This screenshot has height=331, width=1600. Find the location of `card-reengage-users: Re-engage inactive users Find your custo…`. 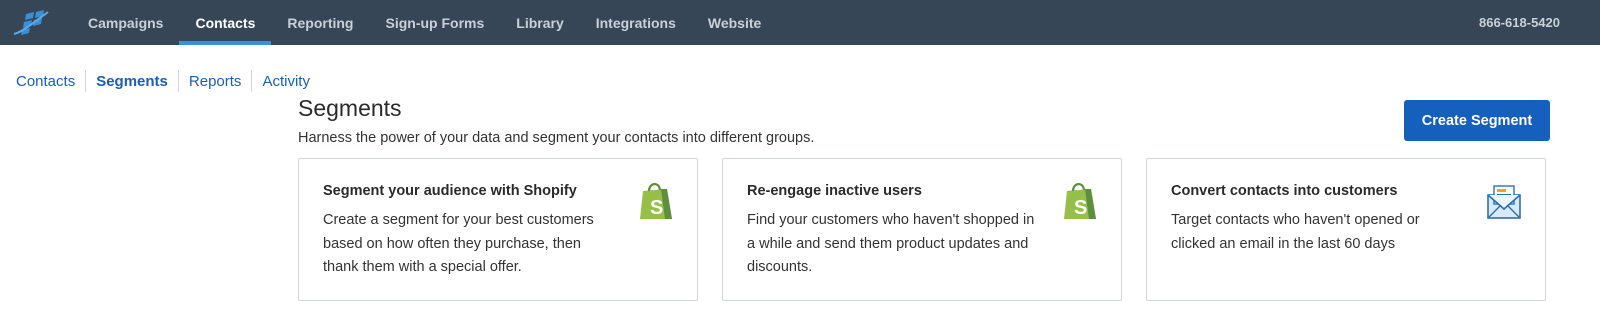

card-reengage-users: Re-engage inactive users Find your custo… is located at coordinates (922, 229).